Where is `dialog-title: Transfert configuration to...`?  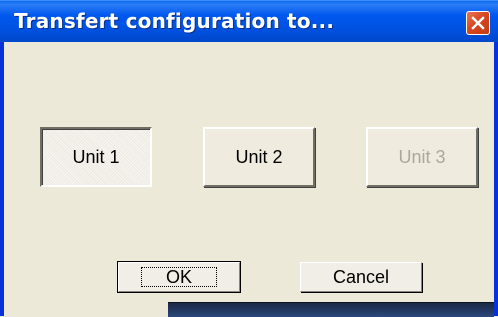 dialog-title: Transfert configuration to... is located at coordinates (174, 21).